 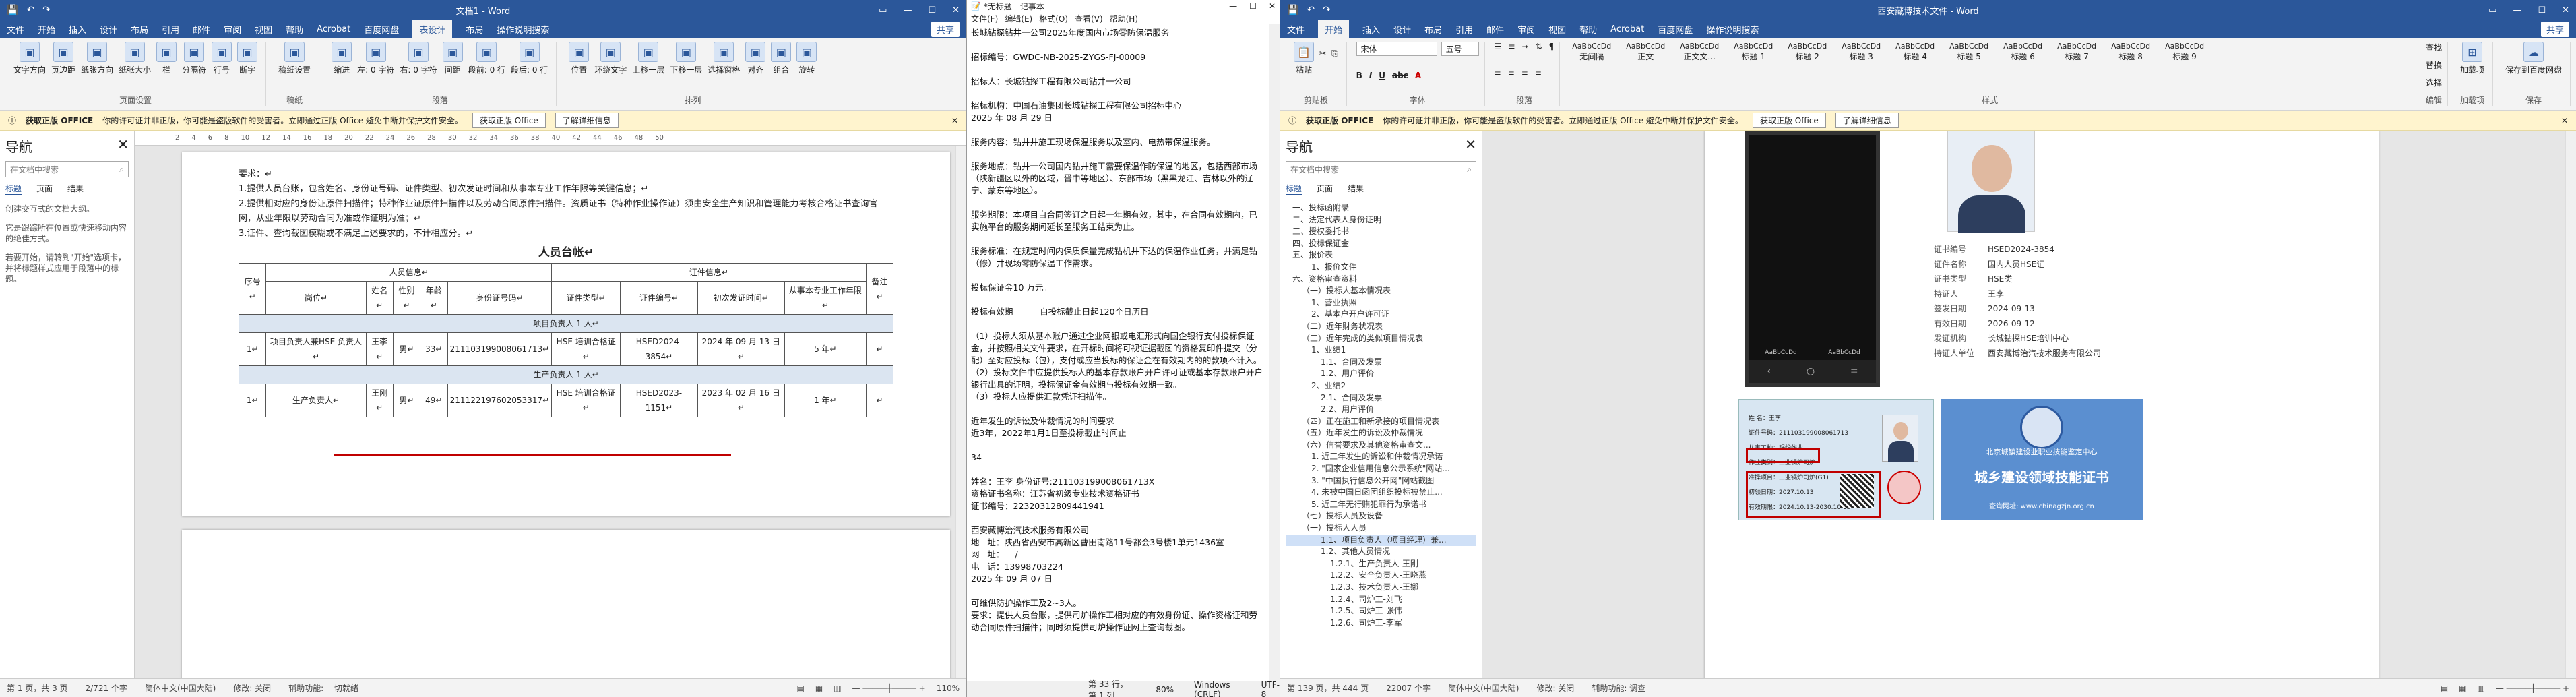 I want to click on ribbon-button: ▣ 行号, so click(x=222, y=58).